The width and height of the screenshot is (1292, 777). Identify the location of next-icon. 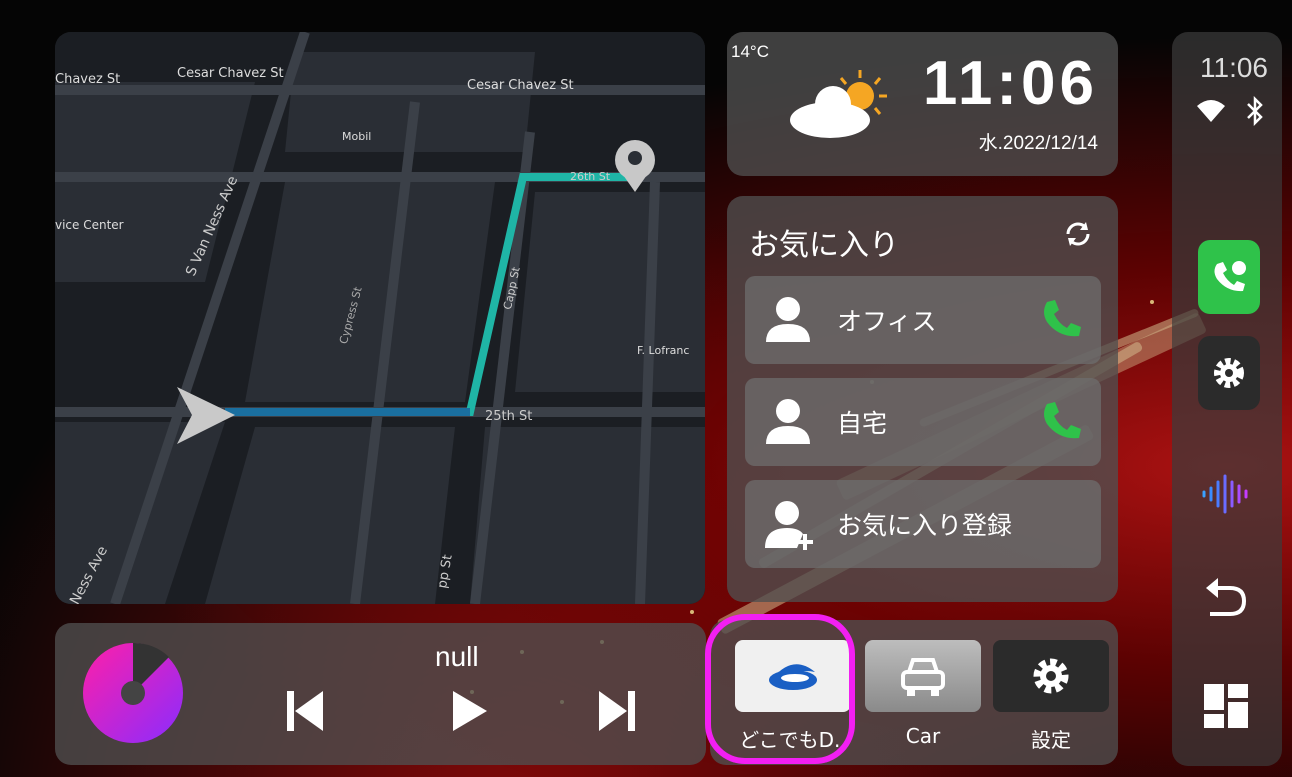
(617, 711).